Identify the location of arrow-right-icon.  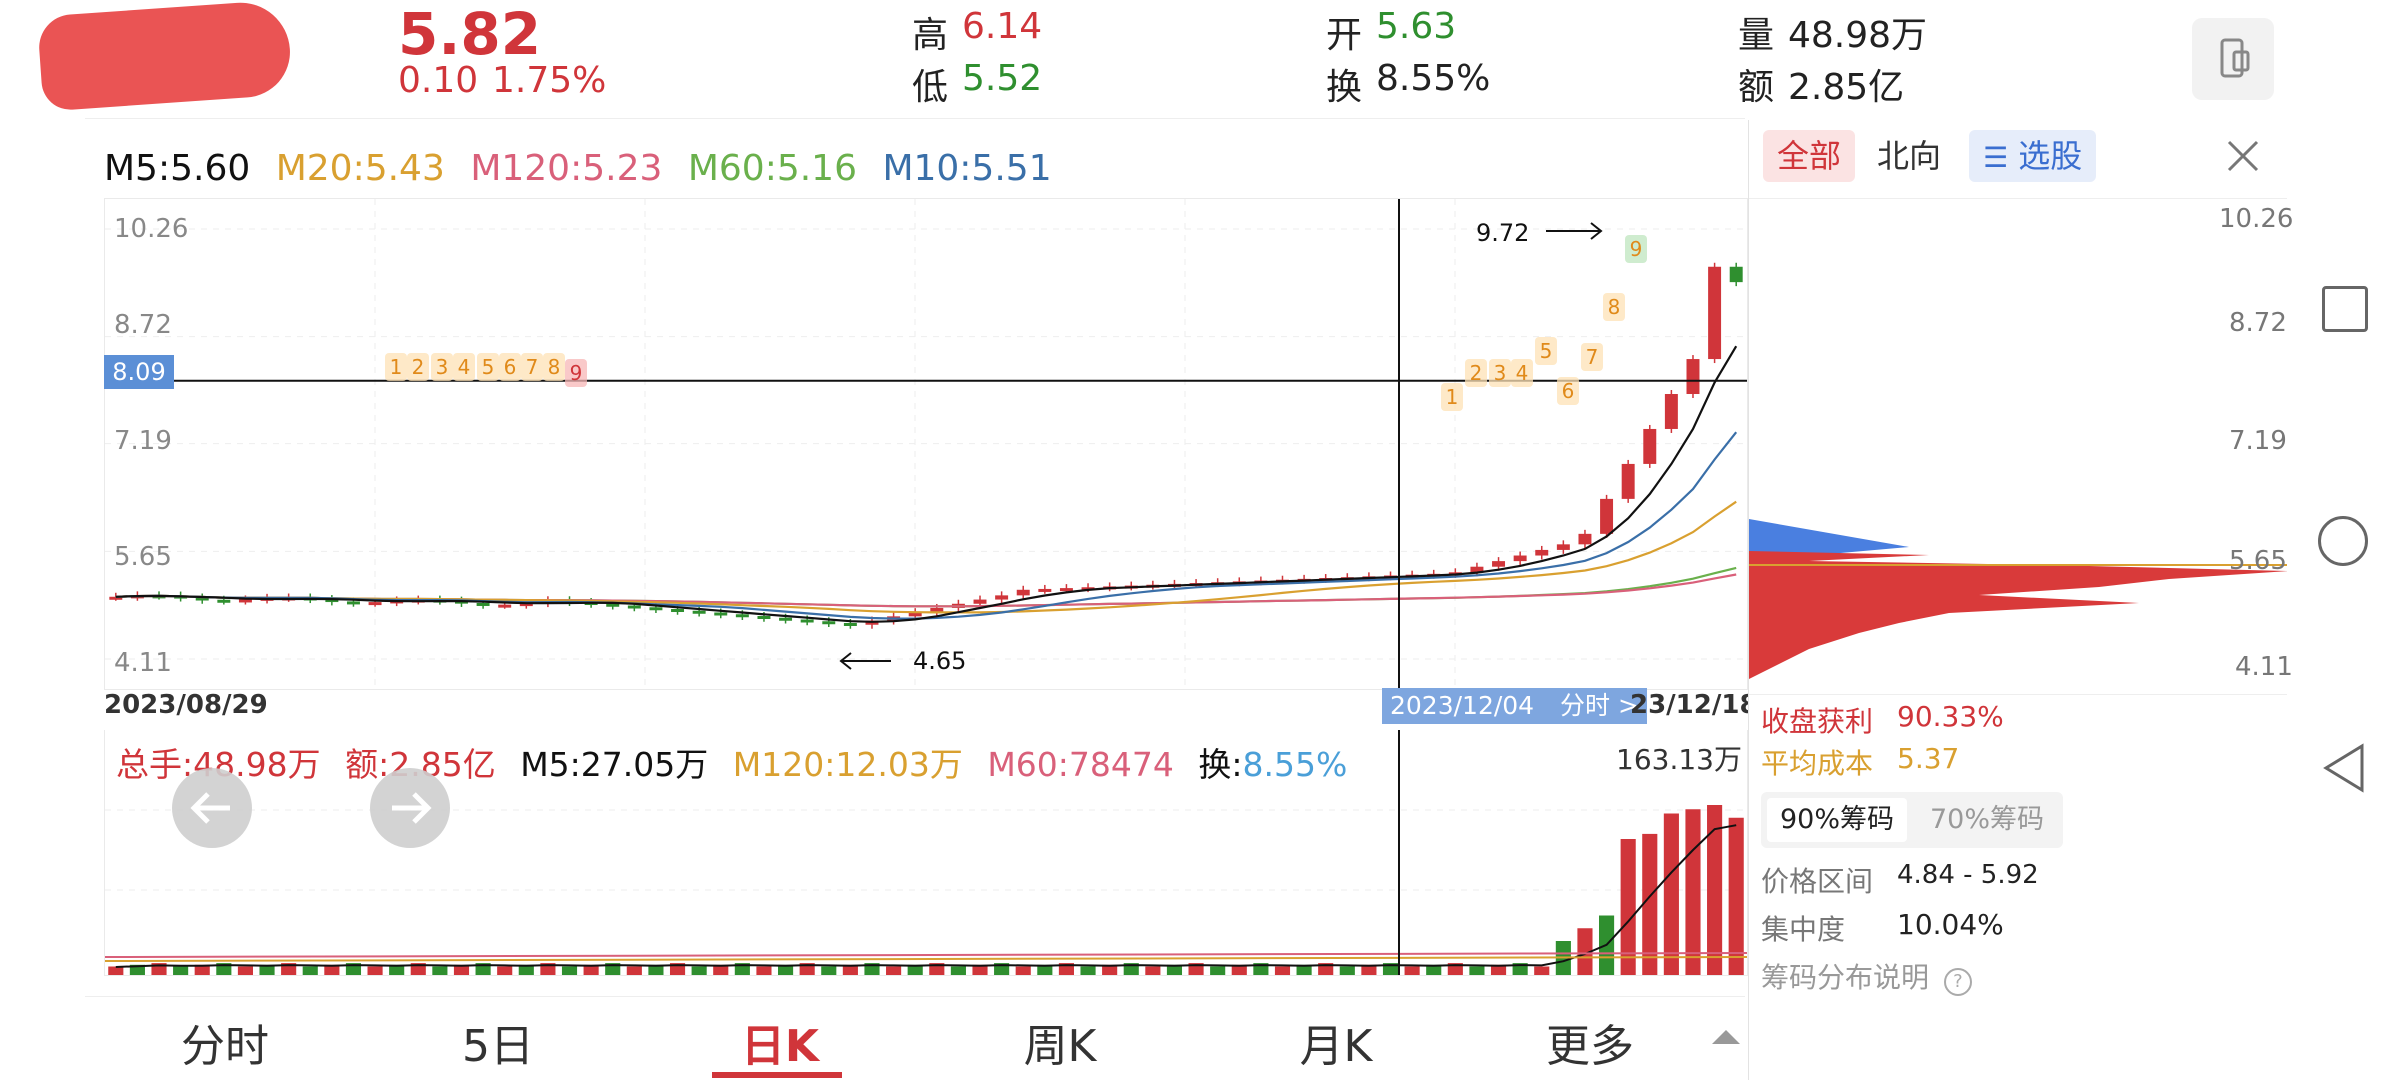
(412, 808).